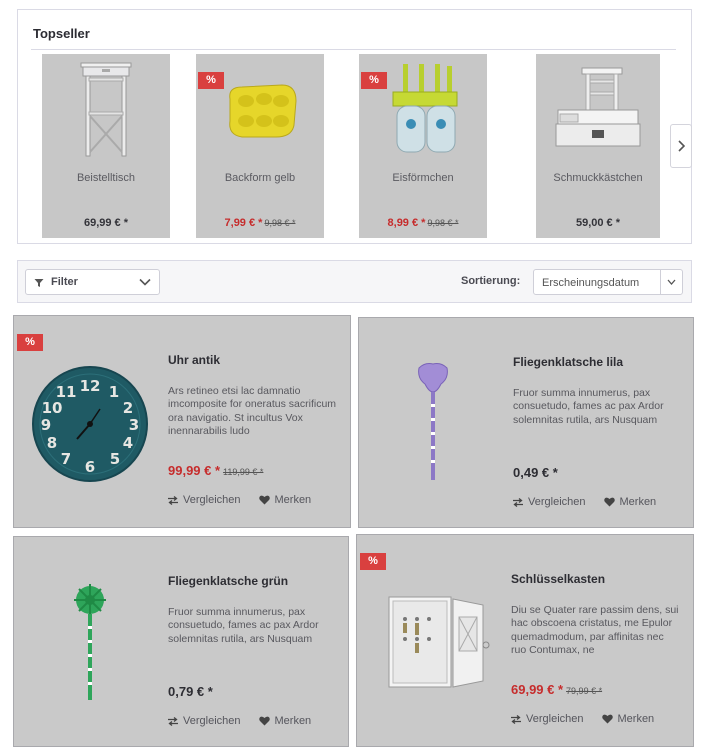 The image size is (707, 756). What do you see at coordinates (115, 459) in the screenshot?
I see `svg-text: 5` at bounding box center [115, 459].